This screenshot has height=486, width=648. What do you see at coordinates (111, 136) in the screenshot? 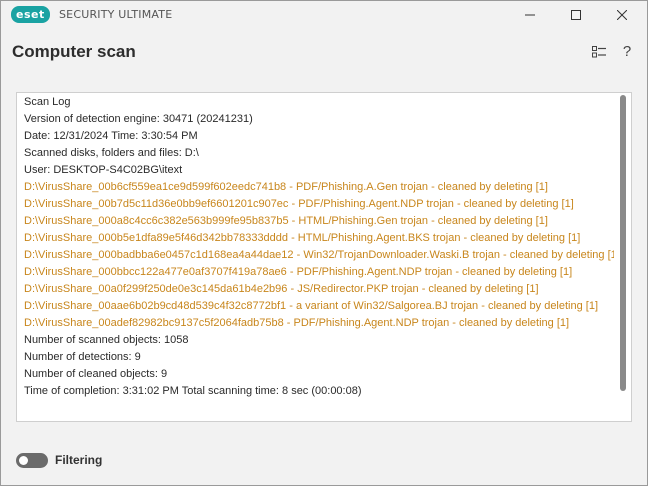
I see `log-line: Date: 12/31/2024 Time: 3:30:54 PM` at bounding box center [111, 136].